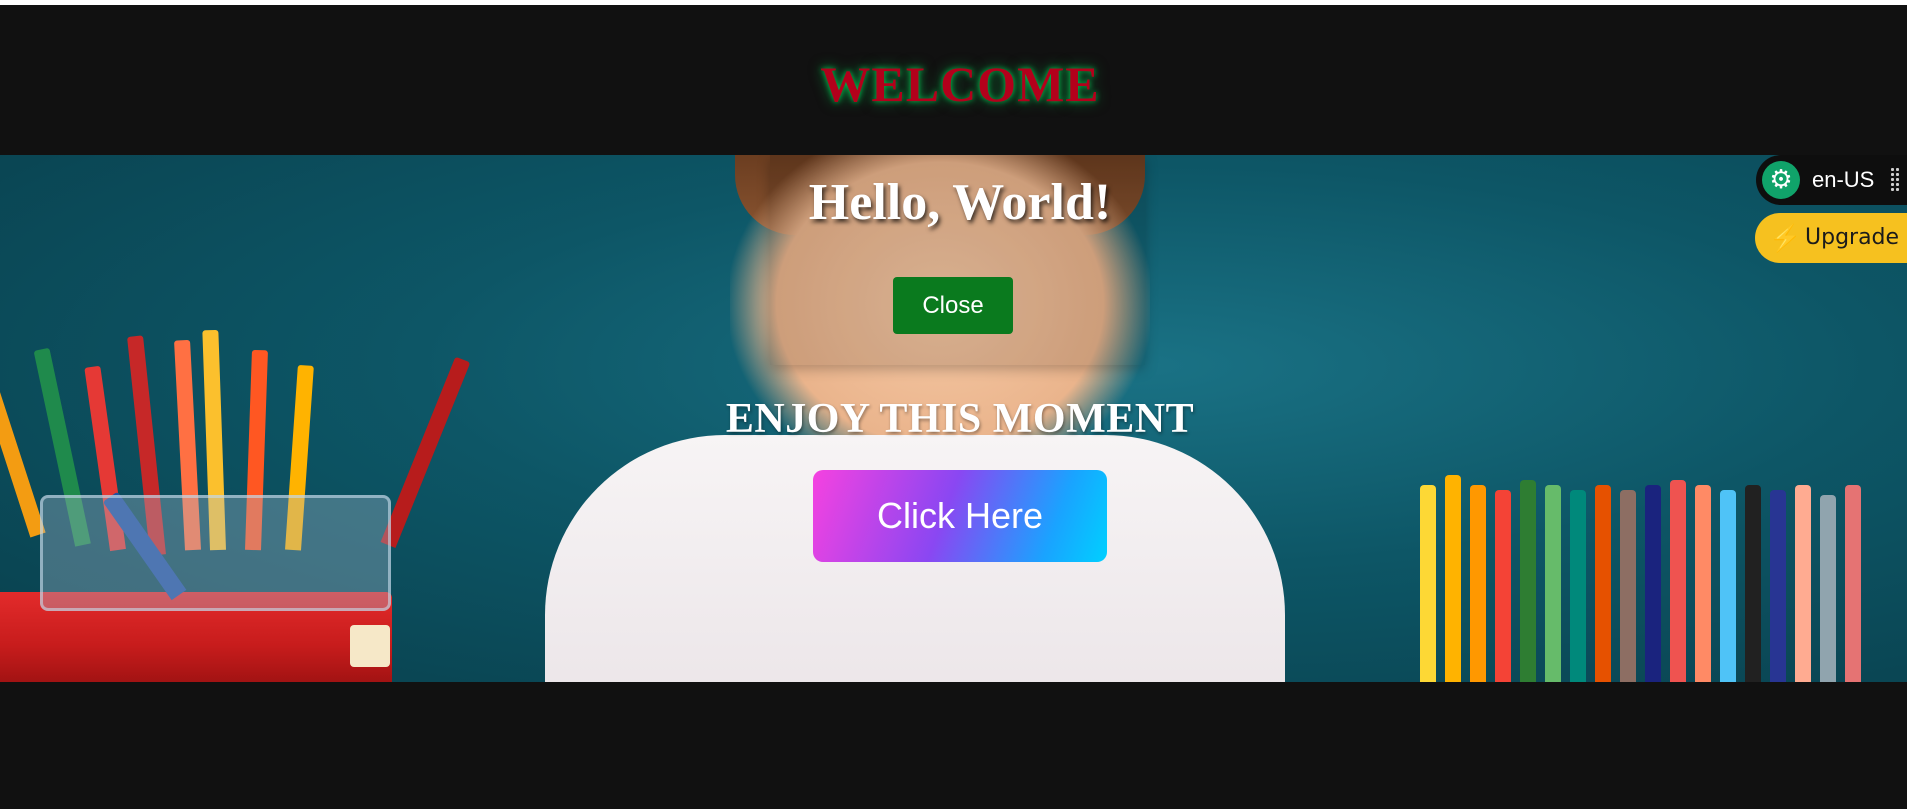 The image size is (1907, 809). Describe the element at coordinates (1852, 237) in the screenshot. I see `upgrade-label: Upgrade` at that location.